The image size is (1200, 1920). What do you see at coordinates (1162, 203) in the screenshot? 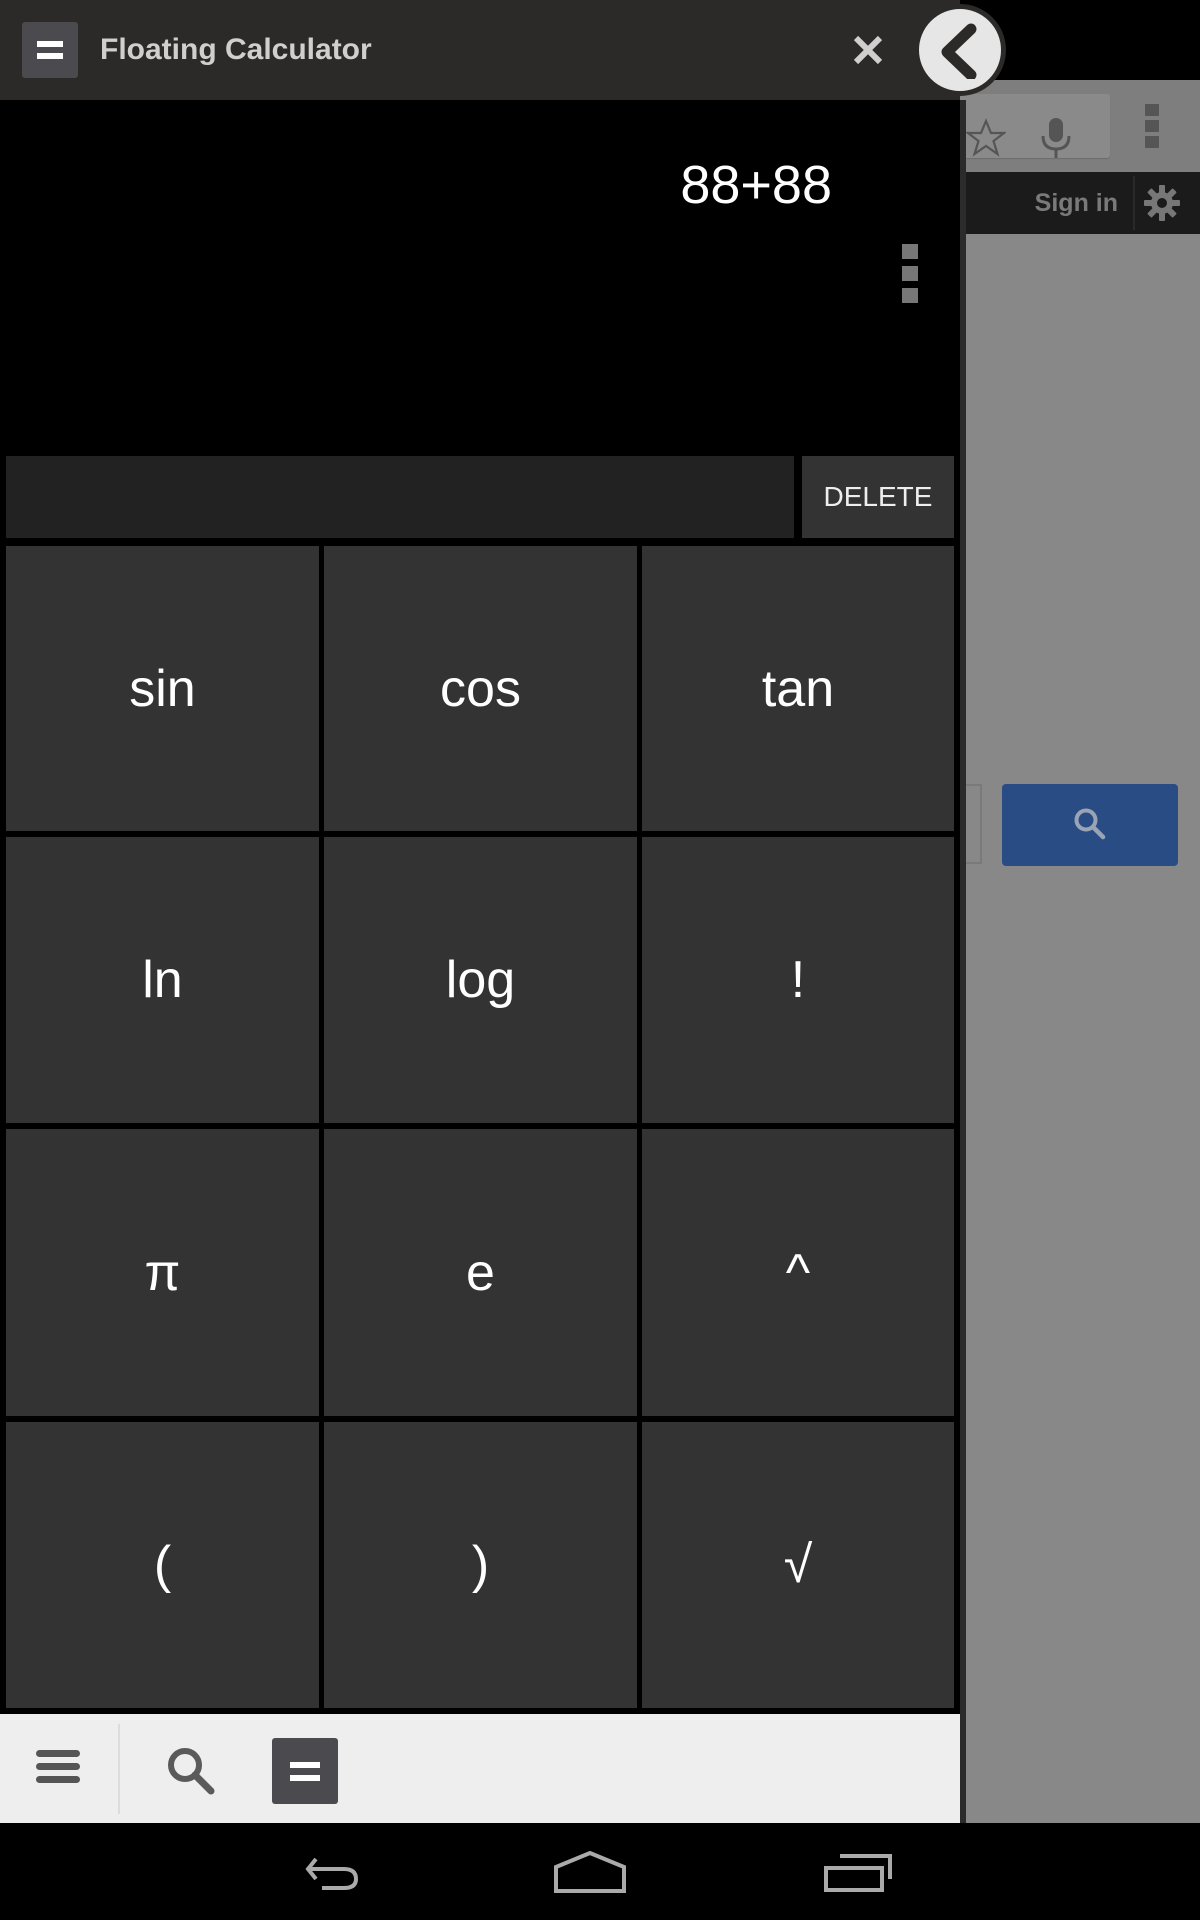
I see `settings-gear-icon` at bounding box center [1162, 203].